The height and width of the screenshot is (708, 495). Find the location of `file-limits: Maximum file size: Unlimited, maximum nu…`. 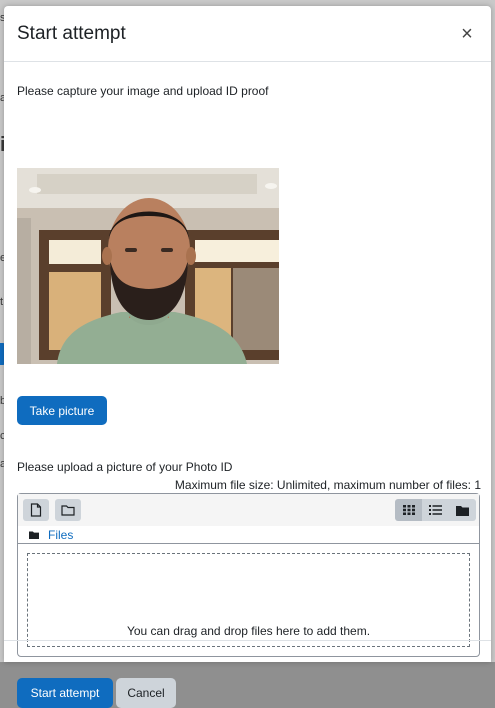

file-limits: Maximum file size: Unlimited, maximum nu… is located at coordinates (327, 485).